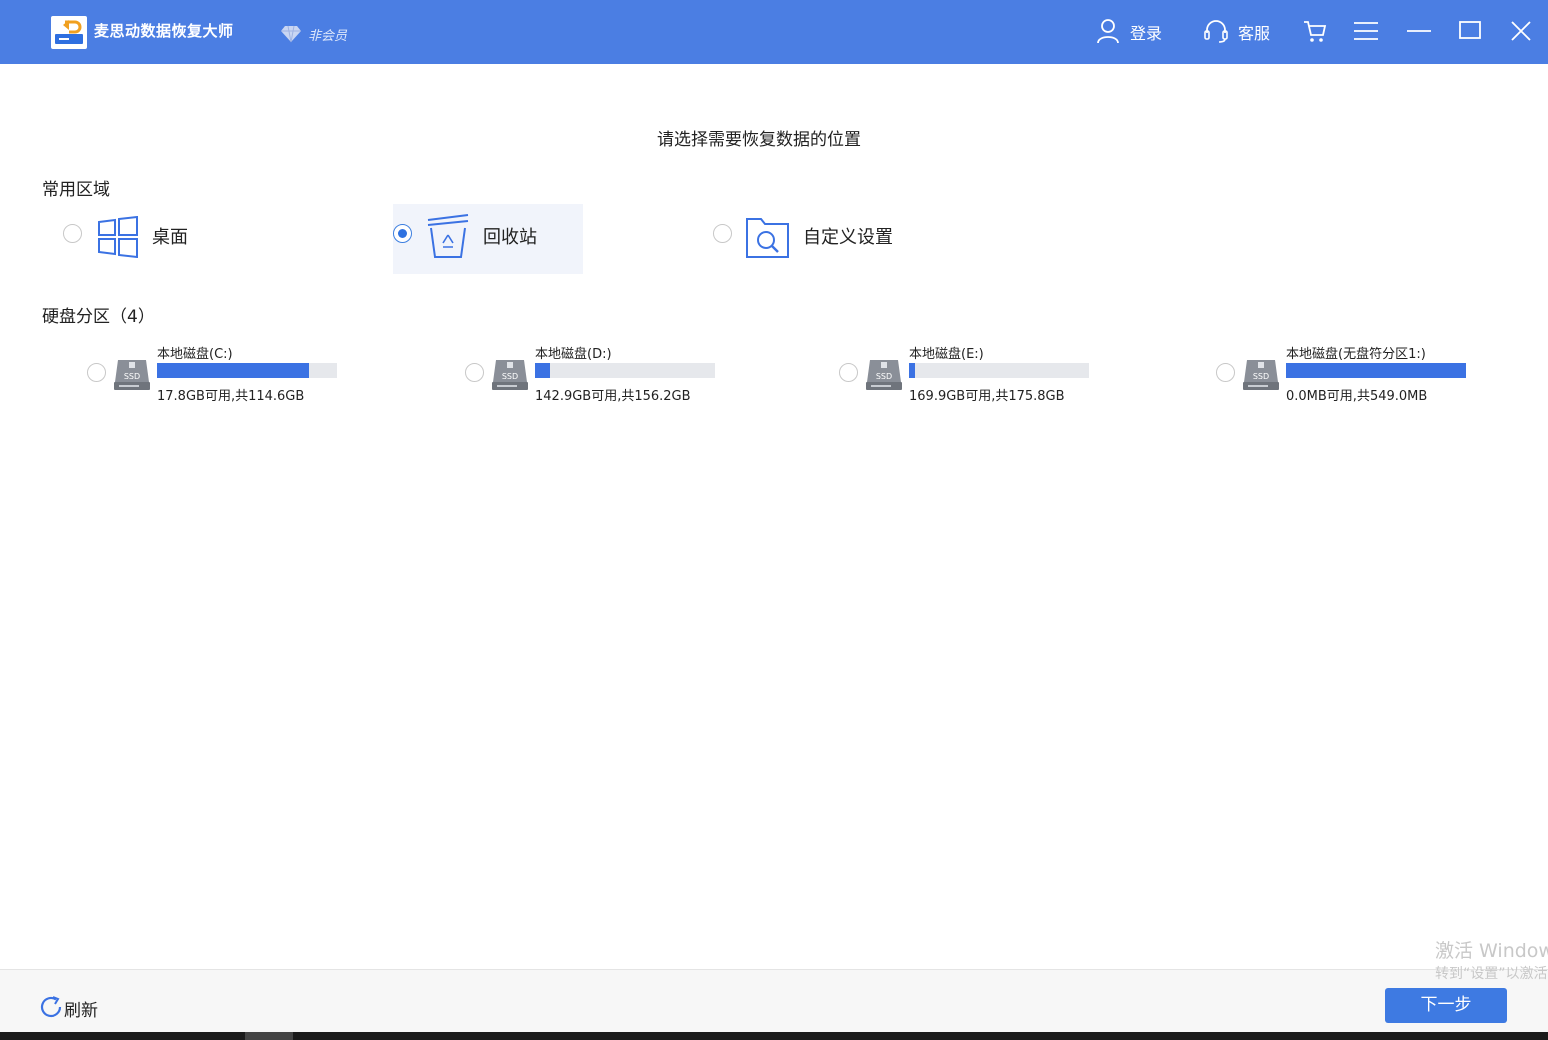  What do you see at coordinates (96, 372) in the screenshot?
I see `disk-radio-c` at bounding box center [96, 372].